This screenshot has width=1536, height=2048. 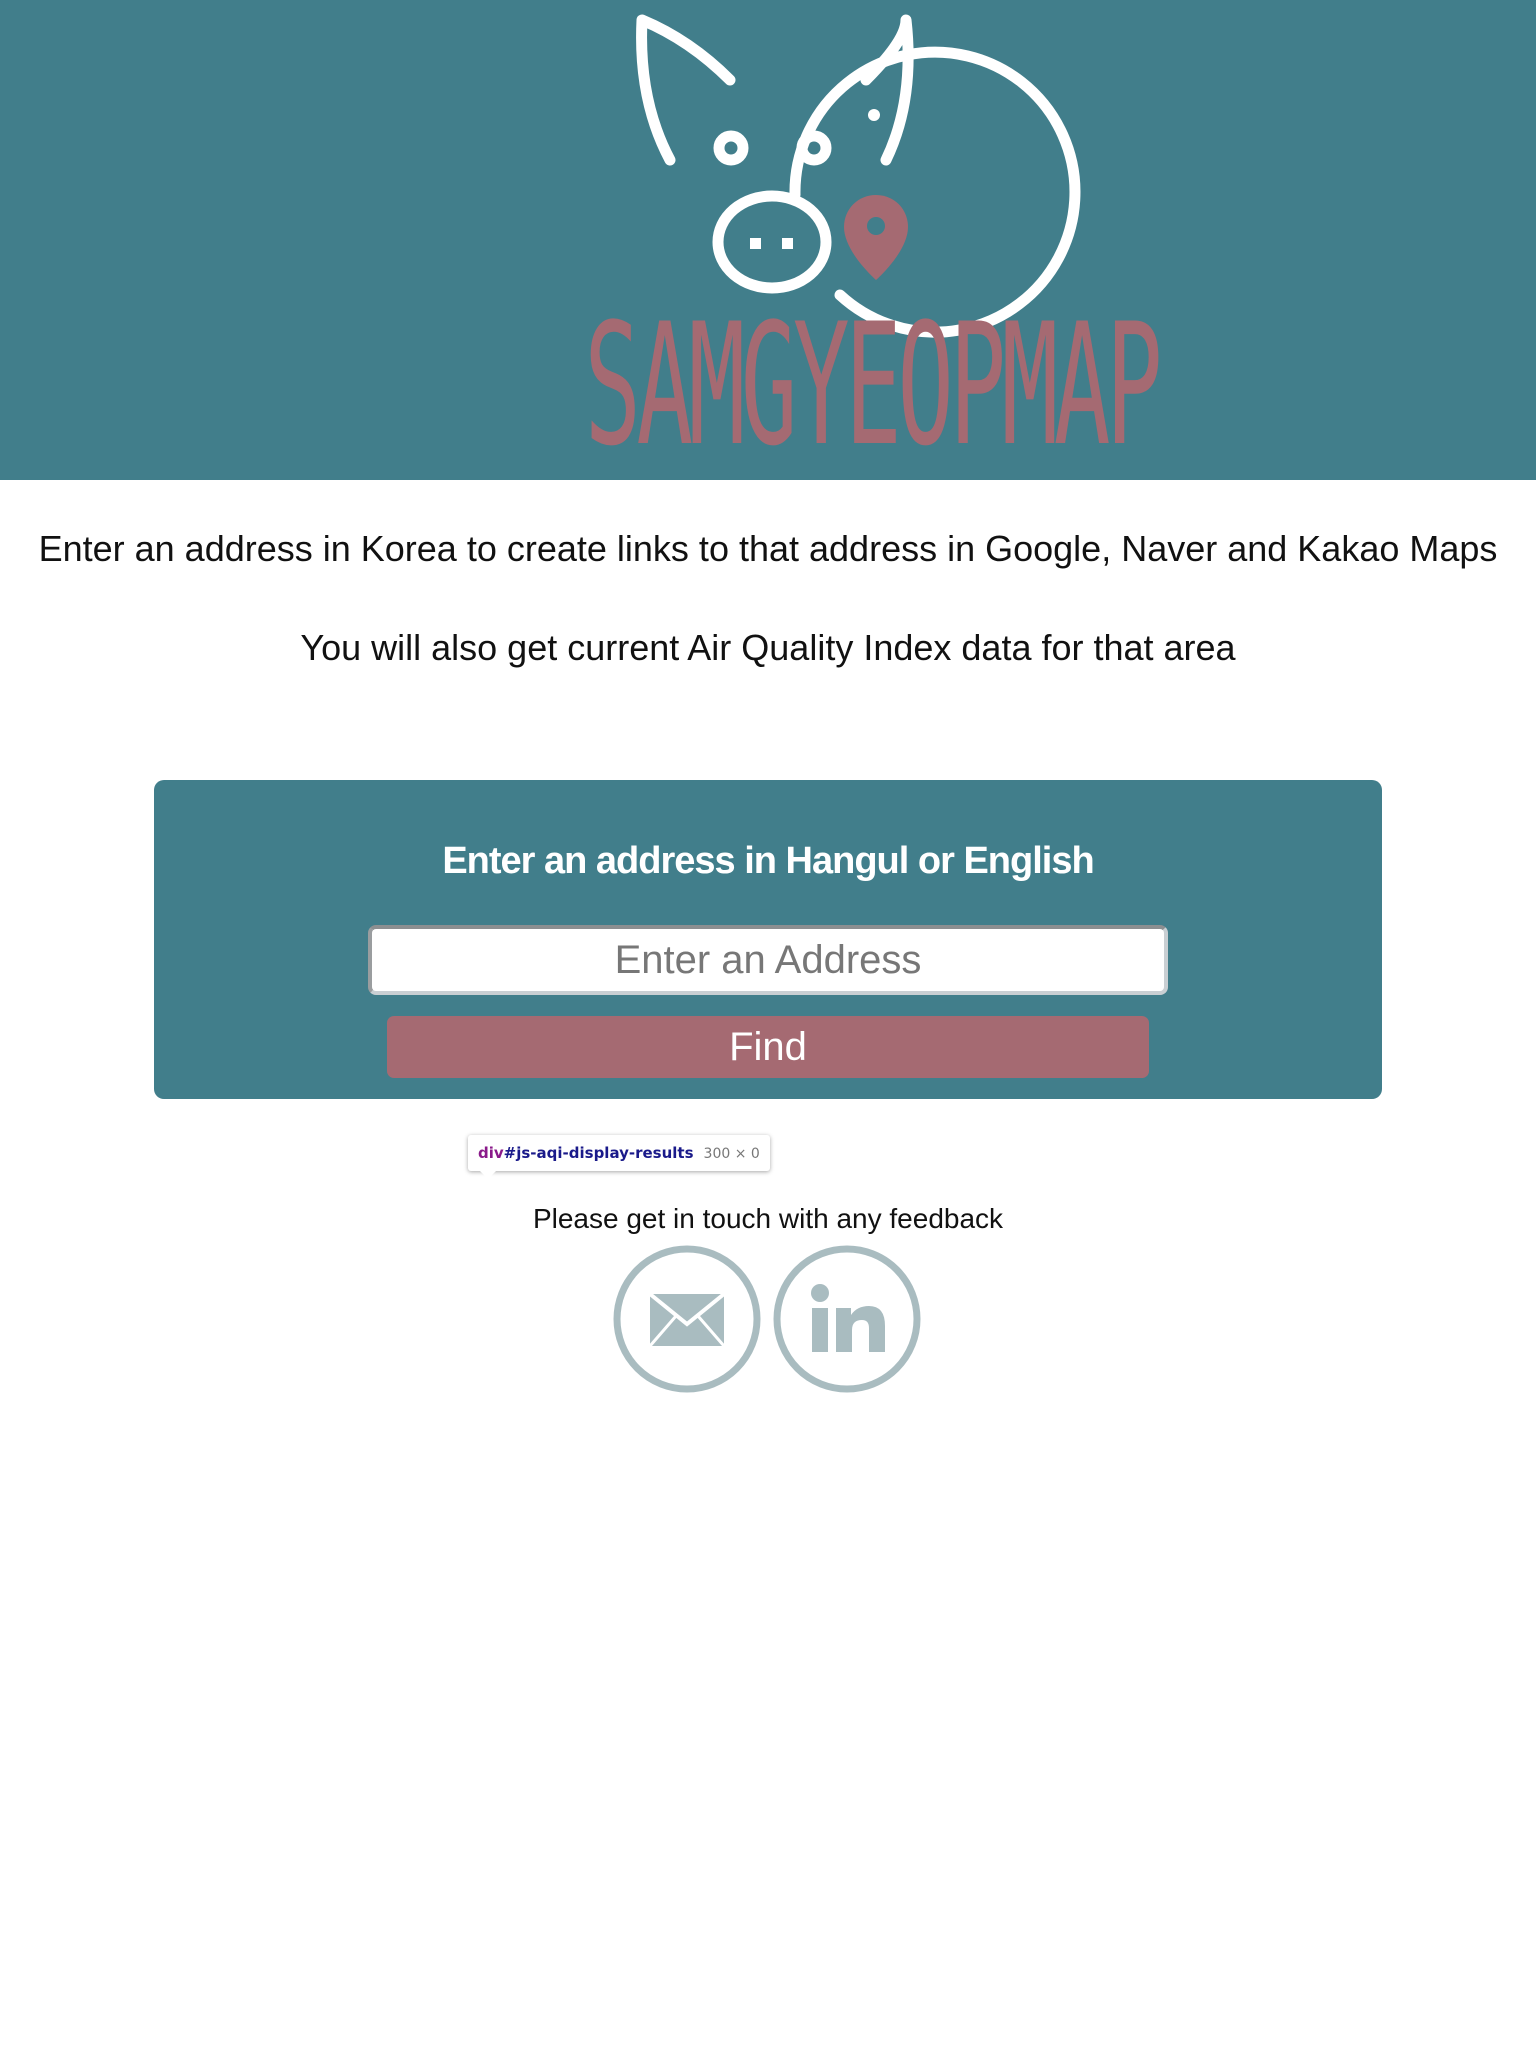 I want to click on logo-wordmark: SAMGYEOPMAP, so click(x=873, y=385).